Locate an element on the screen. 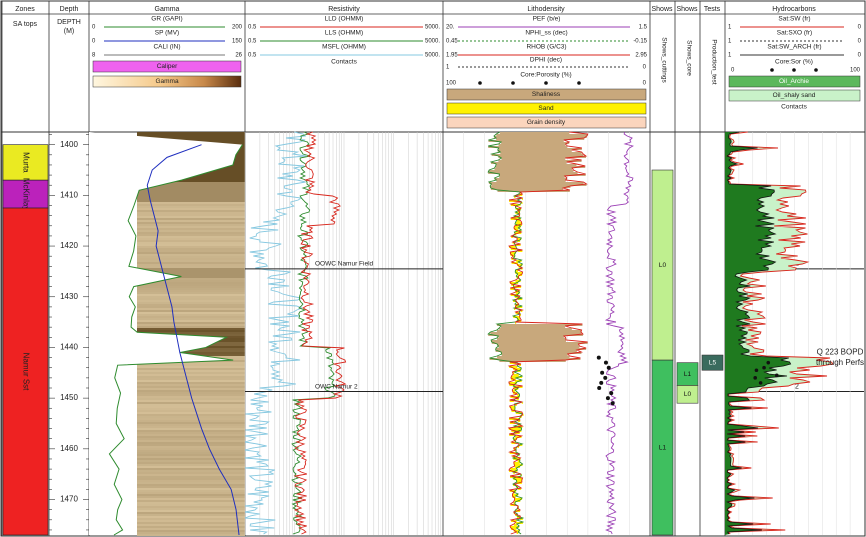 The height and width of the screenshot is (537, 866). gr-curve-name: GR (GAPI) is located at coordinates (166, 19).